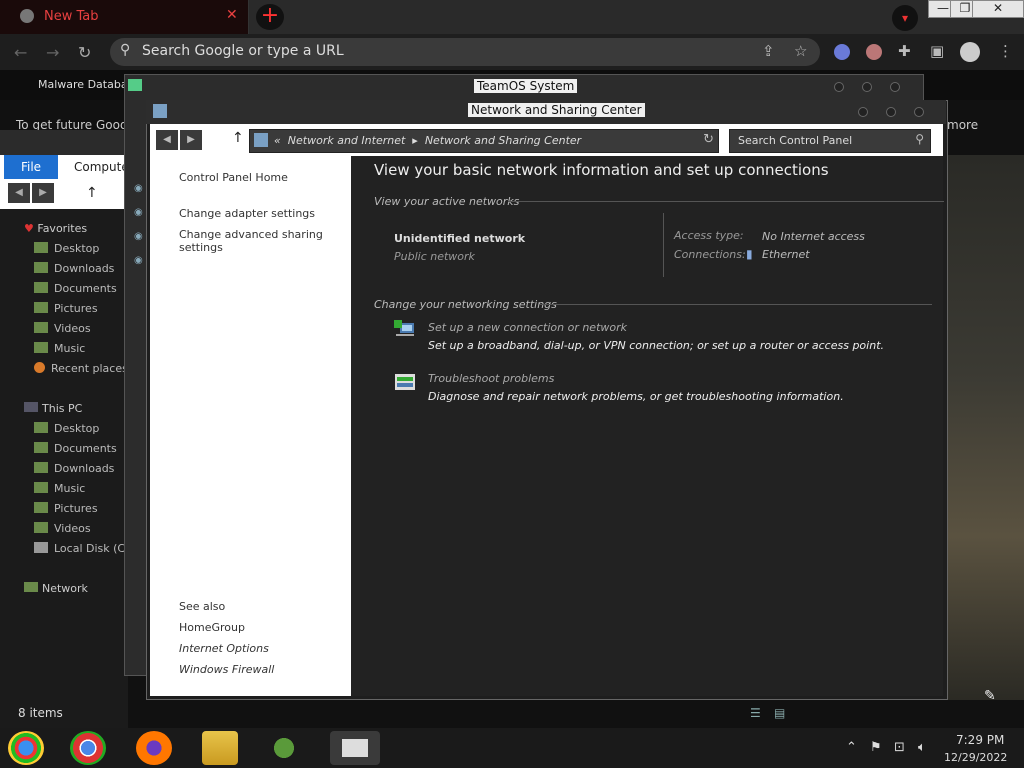  What do you see at coordinates (284, 748) in the screenshot?
I see `people-icon` at bounding box center [284, 748].